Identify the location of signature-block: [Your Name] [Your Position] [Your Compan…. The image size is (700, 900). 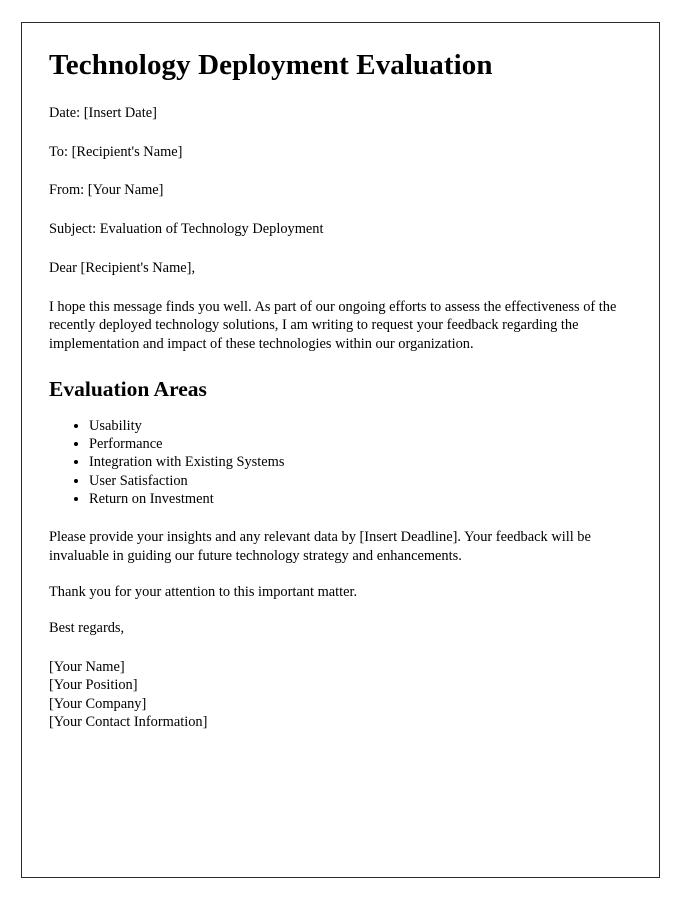
(341, 694).